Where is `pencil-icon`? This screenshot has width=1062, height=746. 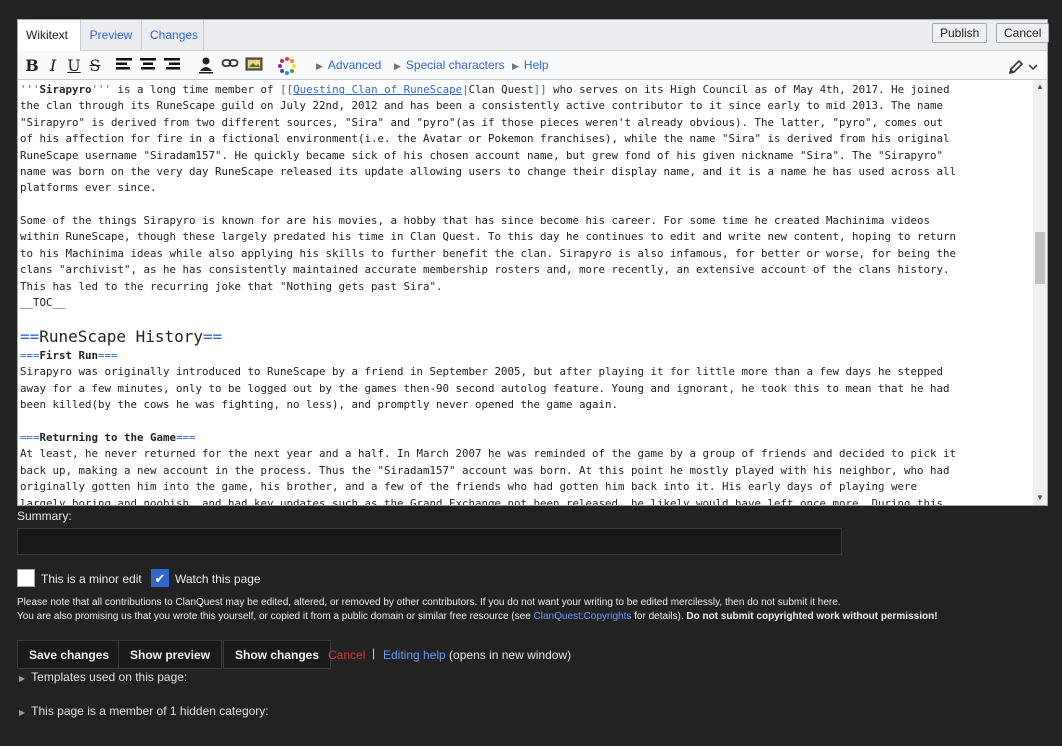
pencil-icon is located at coordinates (1017, 66).